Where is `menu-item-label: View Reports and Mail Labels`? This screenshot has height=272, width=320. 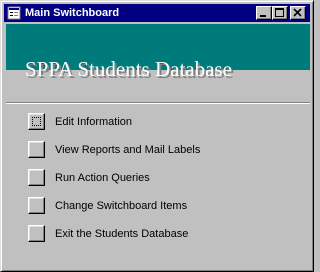
menu-item-label: View Reports and Mail Labels is located at coordinates (127, 150).